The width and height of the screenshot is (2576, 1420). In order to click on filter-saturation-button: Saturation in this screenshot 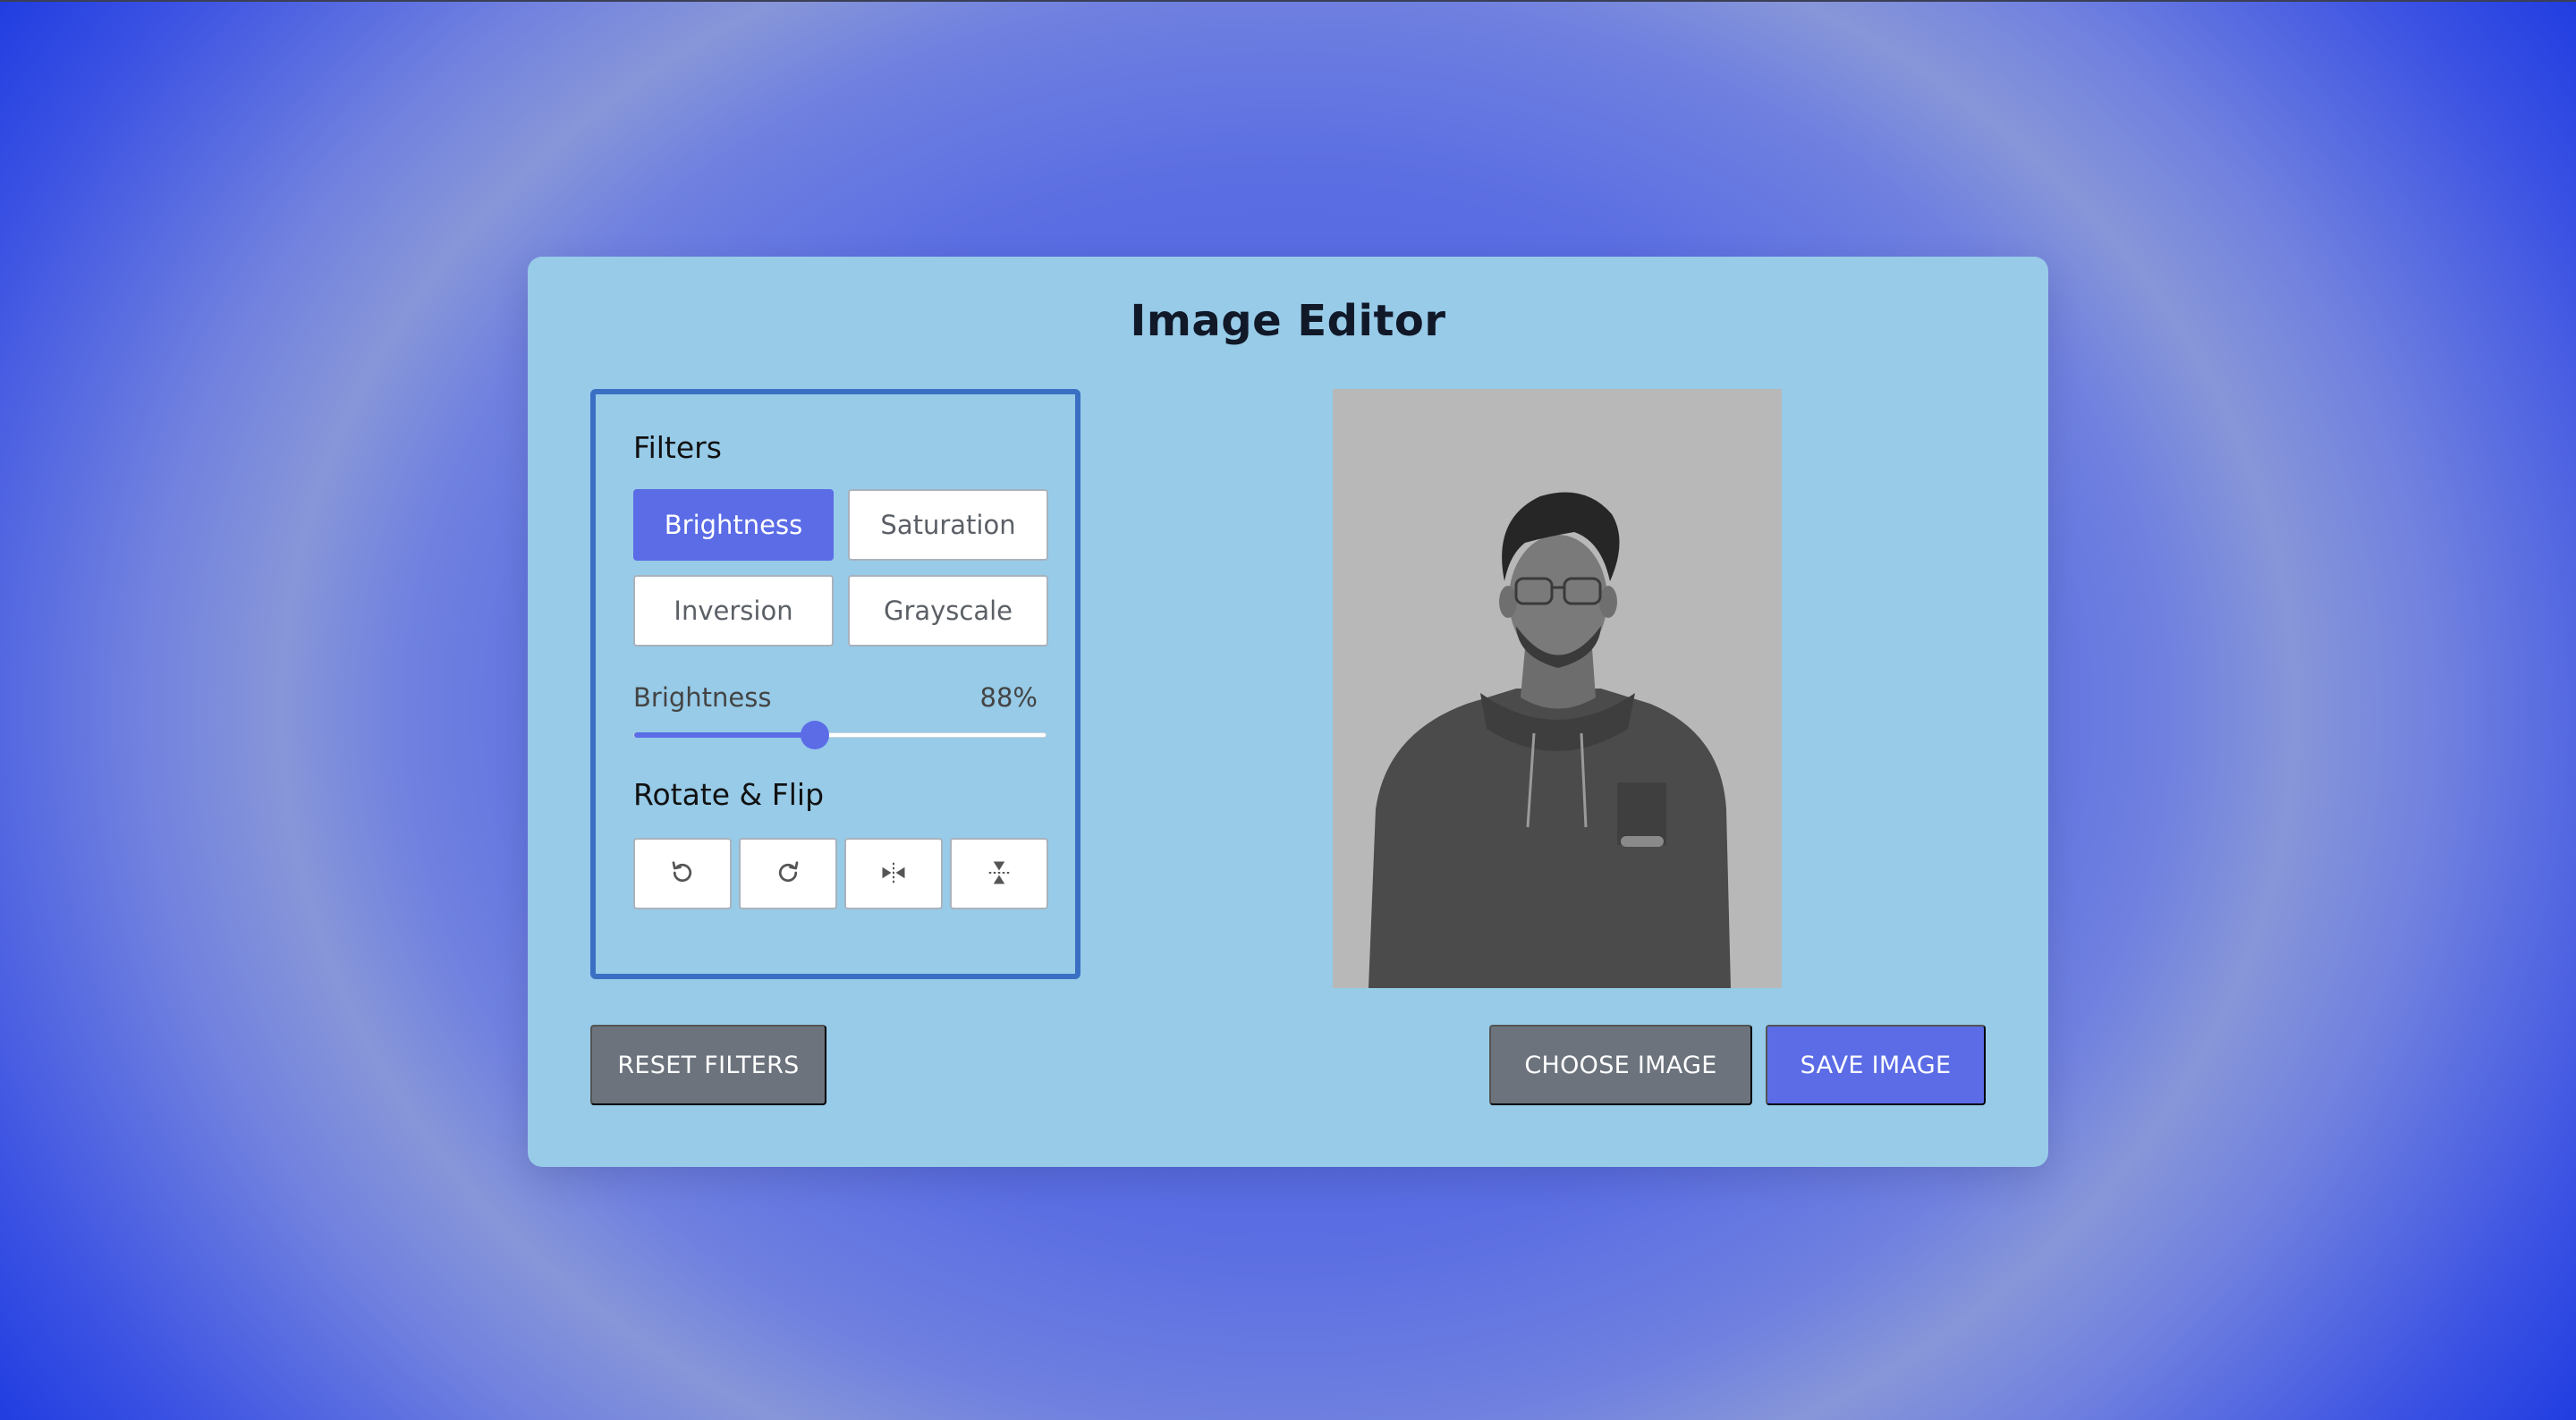, I will do `click(948, 525)`.